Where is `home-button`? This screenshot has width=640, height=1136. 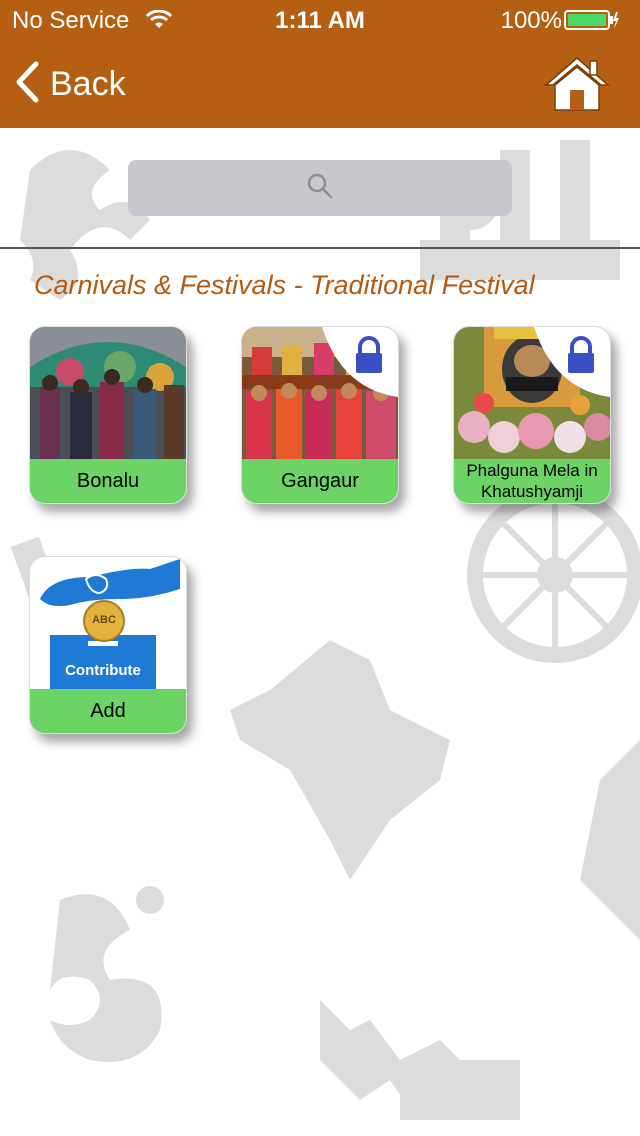 home-button is located at coordinates (577, 86).